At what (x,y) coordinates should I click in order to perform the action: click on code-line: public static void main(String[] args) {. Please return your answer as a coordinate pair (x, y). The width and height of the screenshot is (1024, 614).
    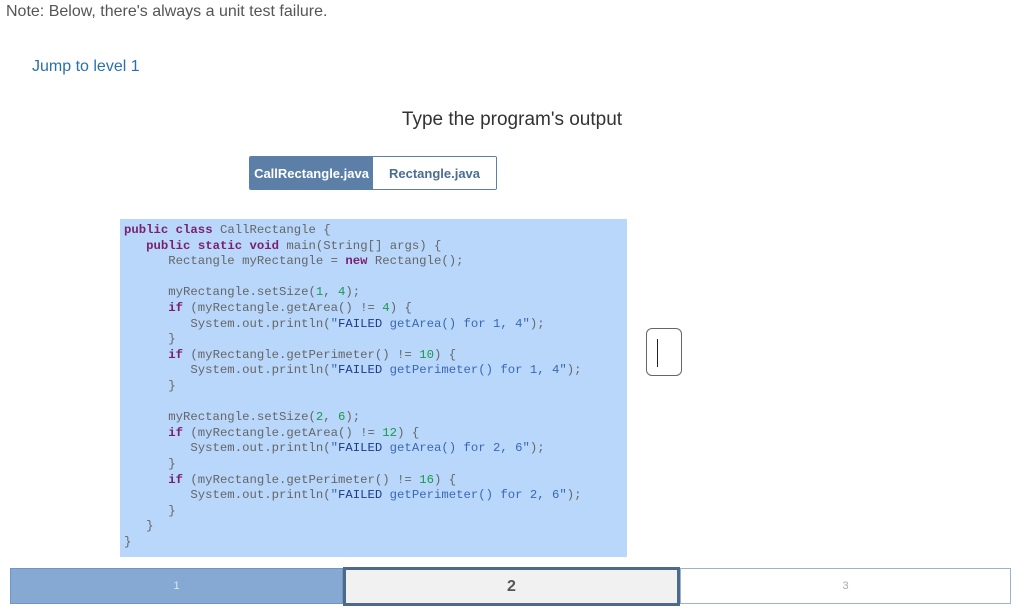
    Looking at the image, I should click on (294, 245).